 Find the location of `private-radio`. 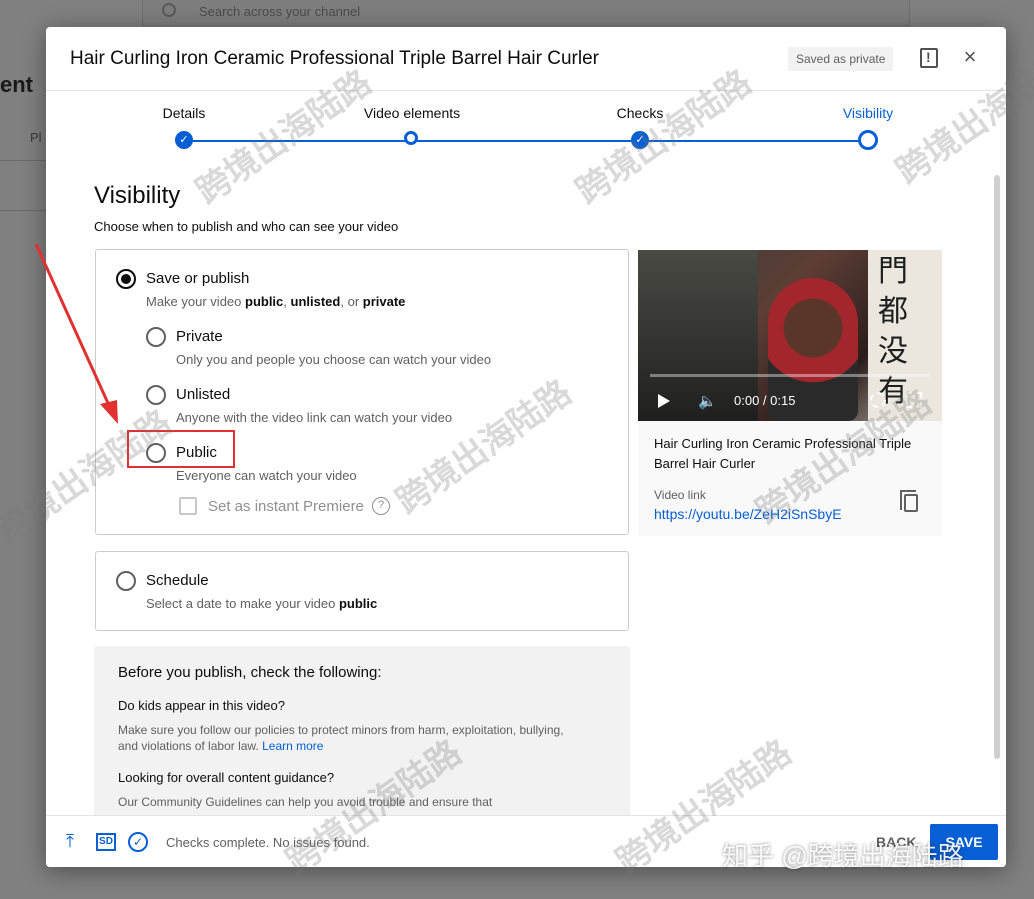

private-radio is located at coordinates (156, 337).